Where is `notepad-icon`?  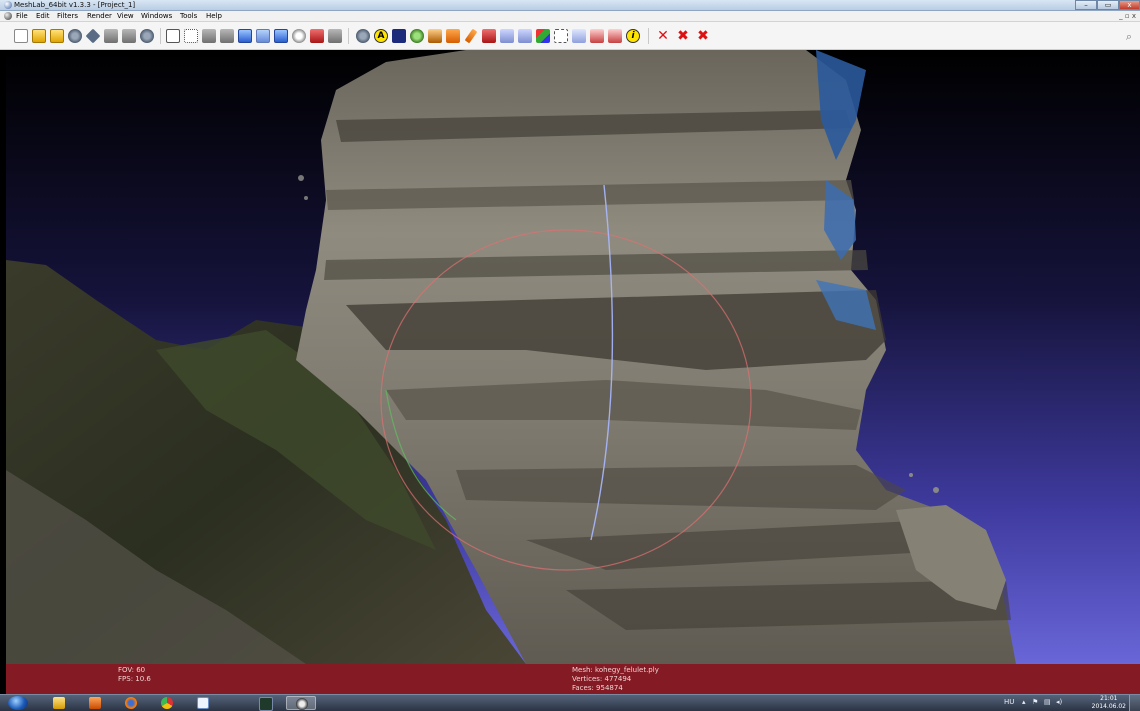
notepad-icon is located at coordinates (203, 703).